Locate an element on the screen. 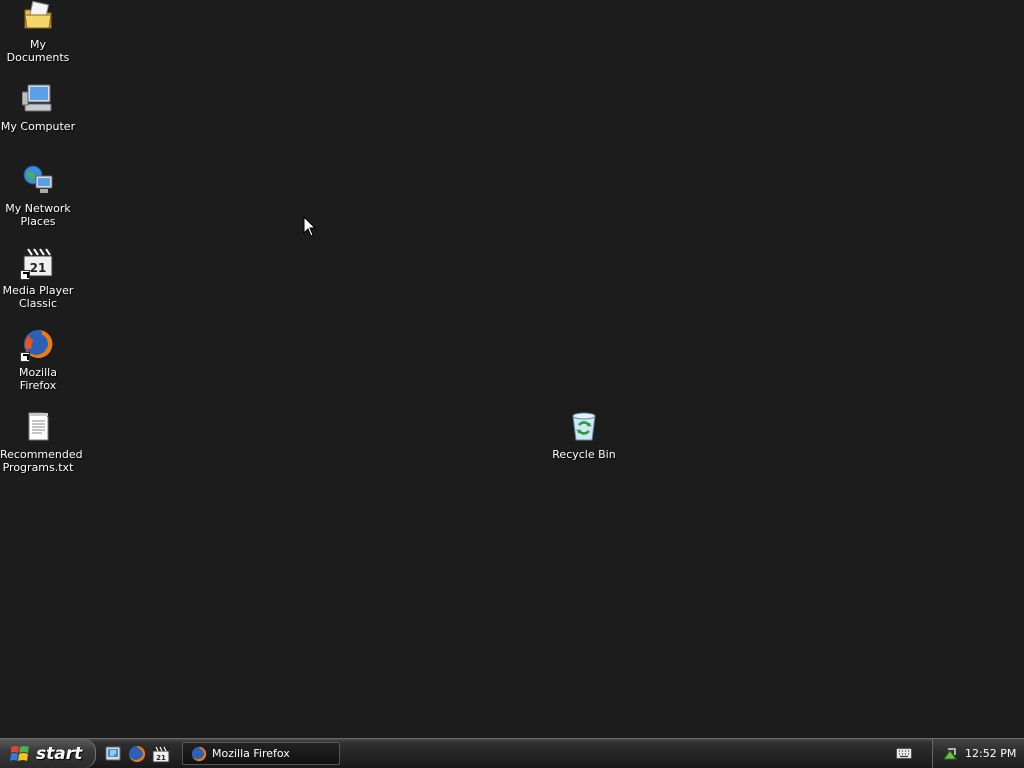 The image size is (1024, 768). desktop-icon-mozilla-firefox: Mozilla Firefox is located at coordinates (38, 360).